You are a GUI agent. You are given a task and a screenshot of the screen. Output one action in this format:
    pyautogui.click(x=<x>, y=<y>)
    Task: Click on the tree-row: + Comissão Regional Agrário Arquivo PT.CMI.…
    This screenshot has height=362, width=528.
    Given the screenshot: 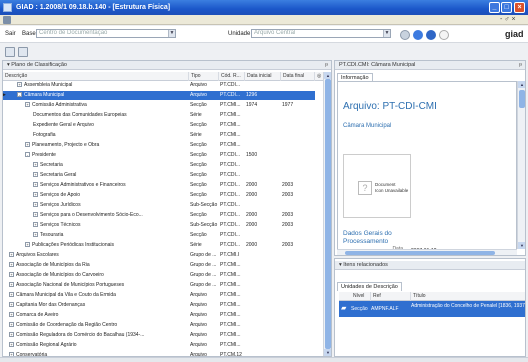 What is the action you would take?
    pyautogui.click(x=164, y=345)
    